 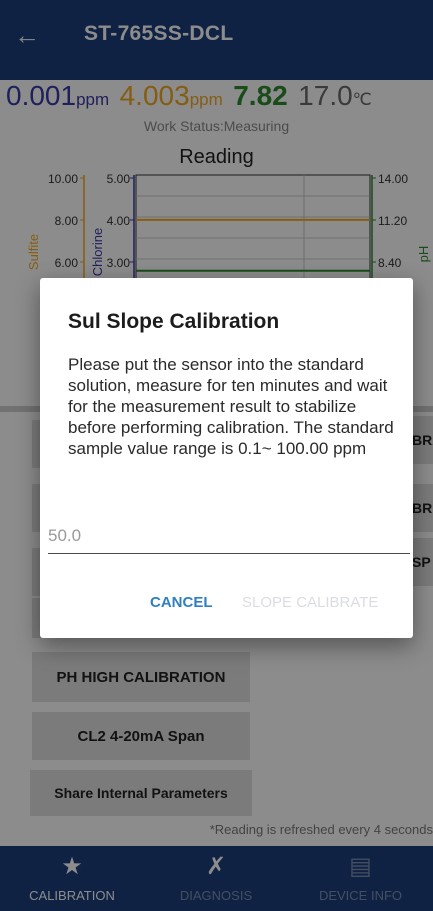 I want to click on cancel-button: CANCEL, so click(x=181, y=602).